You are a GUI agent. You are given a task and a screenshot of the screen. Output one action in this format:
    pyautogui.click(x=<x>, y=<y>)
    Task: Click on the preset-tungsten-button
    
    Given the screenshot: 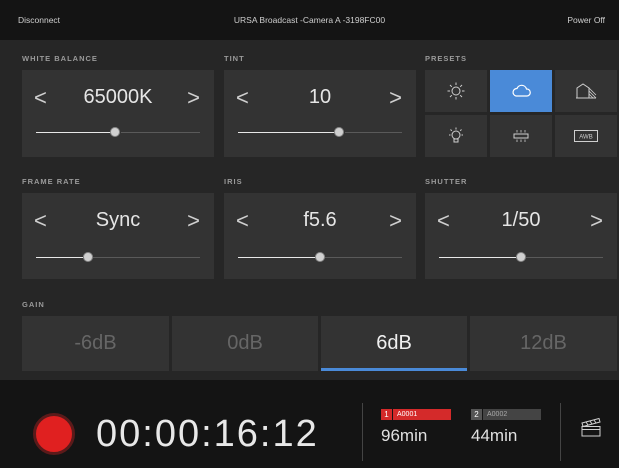 What is the action you would take?
    pyautogui.click(x=456, y=136)
    